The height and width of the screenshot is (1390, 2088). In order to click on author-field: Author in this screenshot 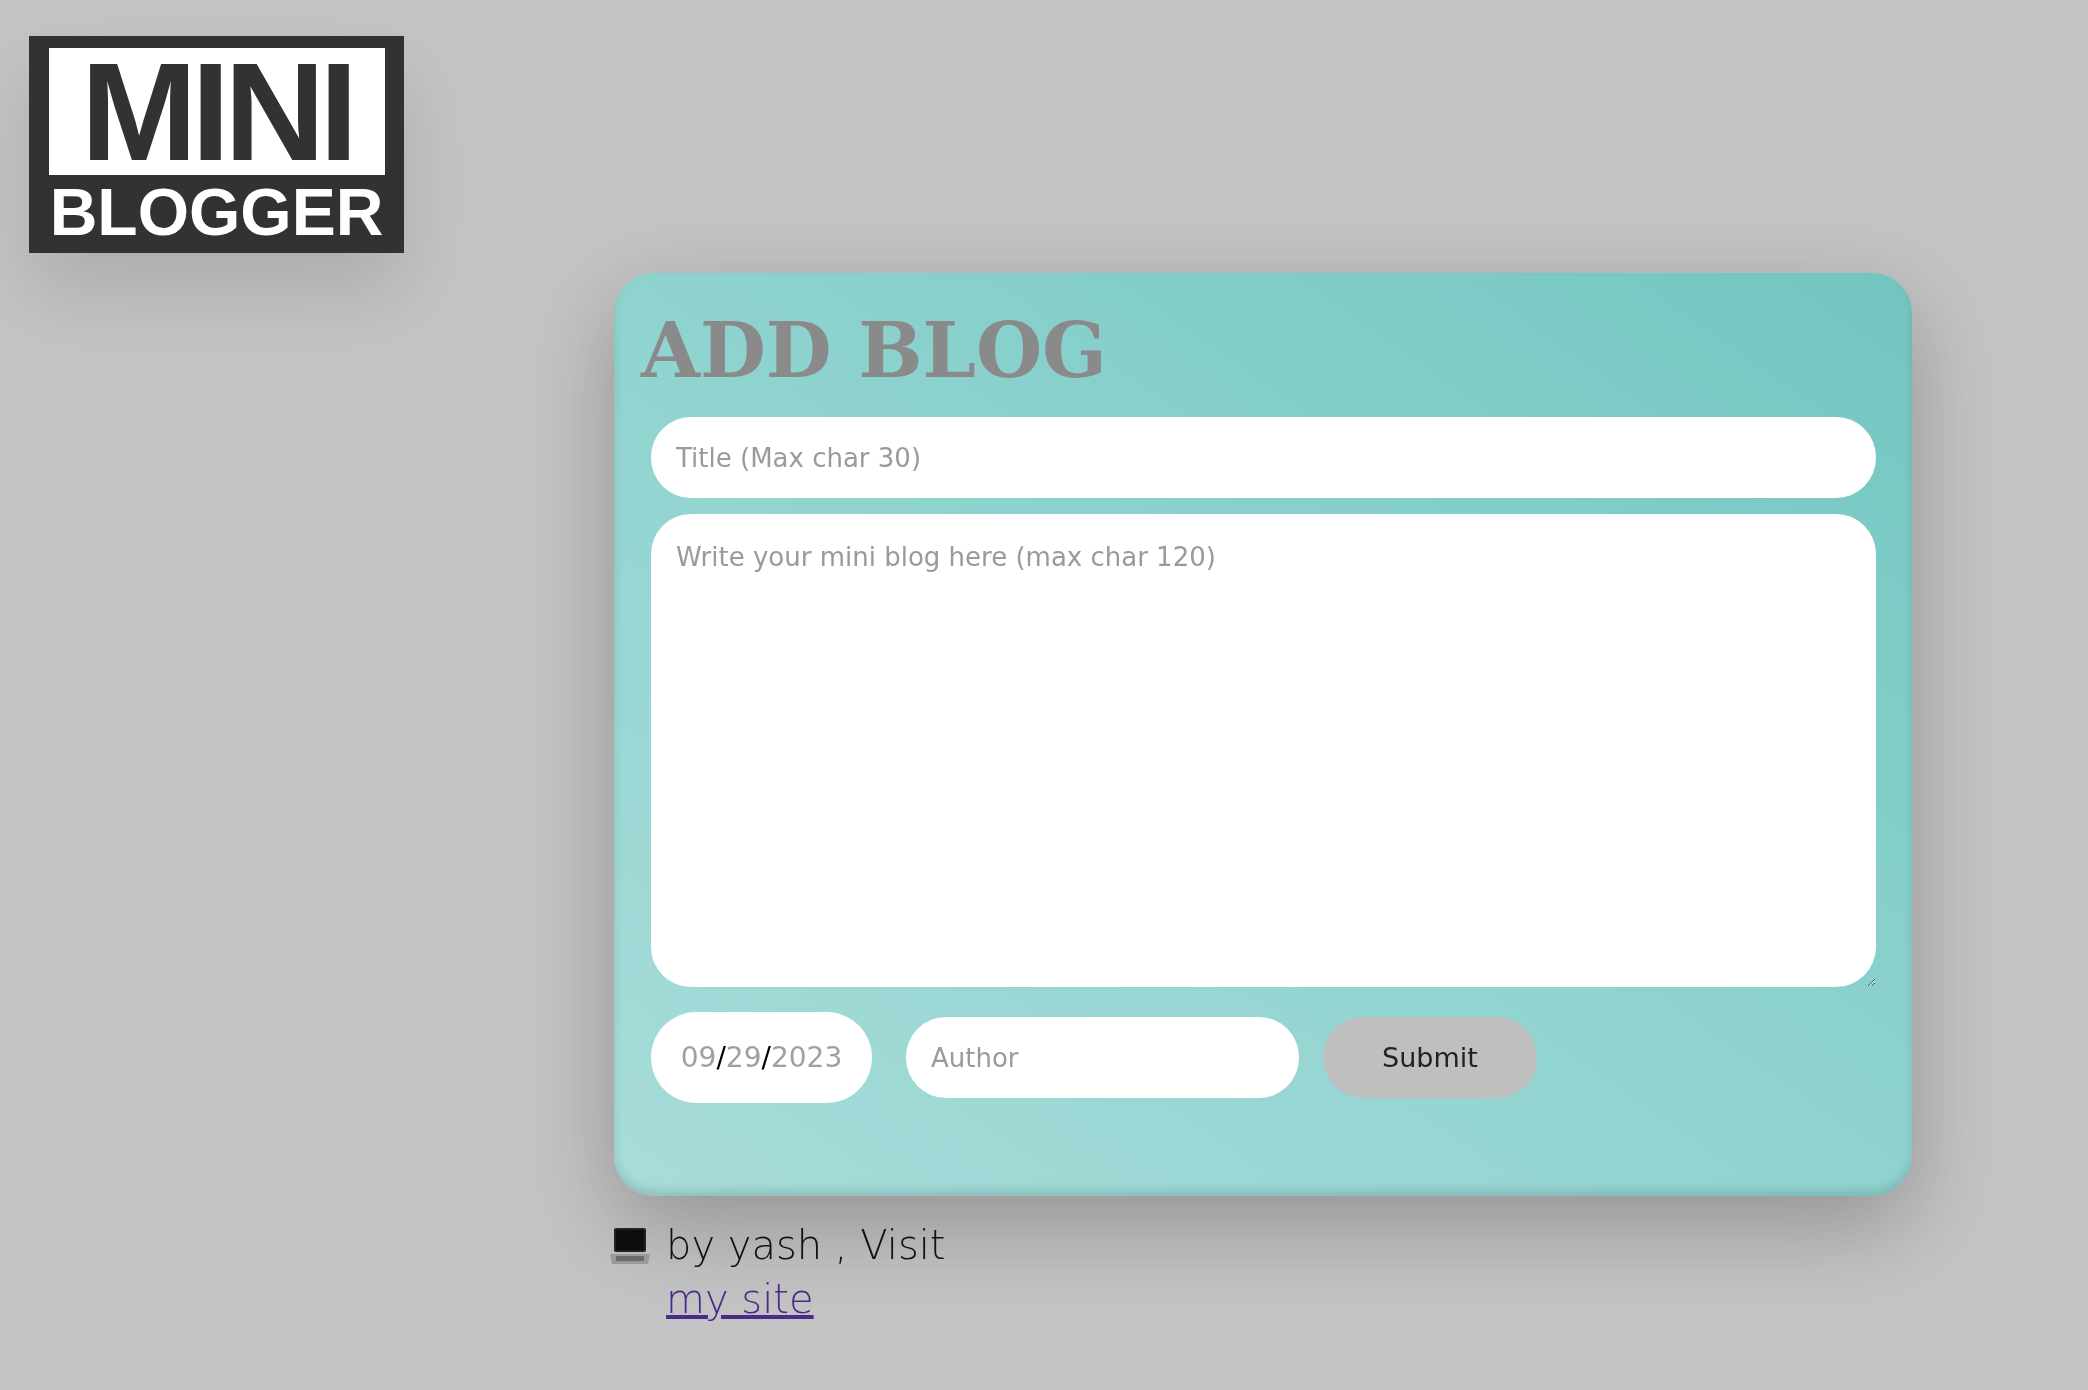, I will do `click(1102, 1057)`.